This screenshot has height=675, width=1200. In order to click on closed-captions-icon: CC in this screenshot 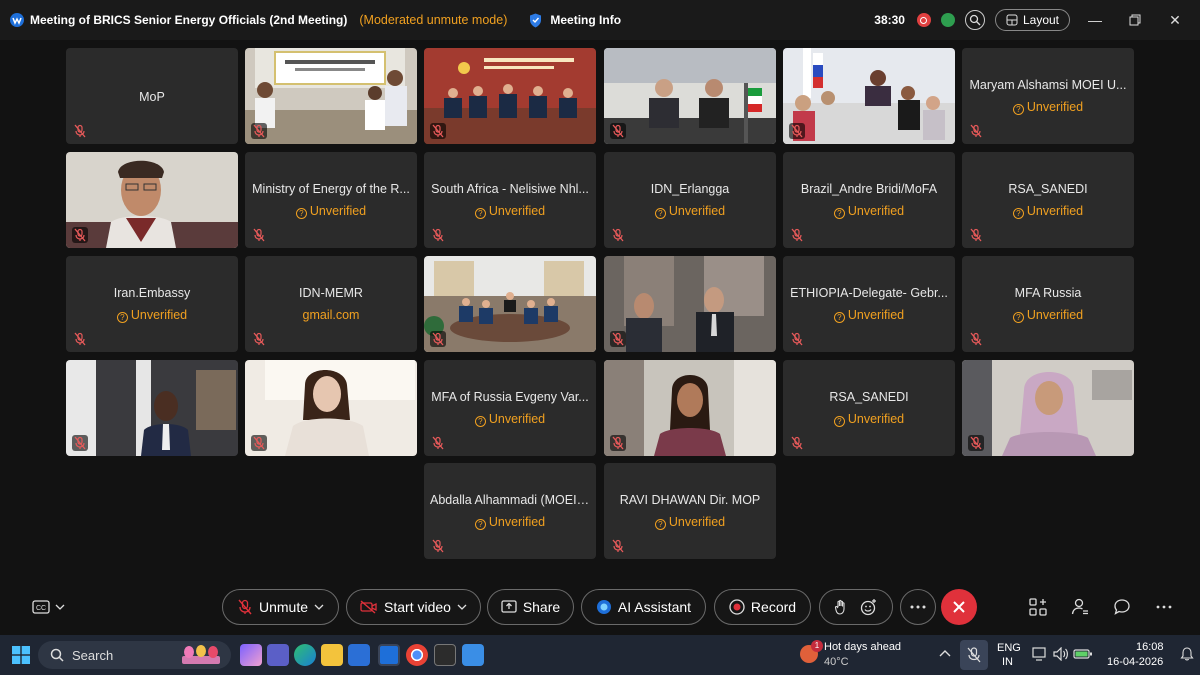, I will do `click(48, 607)`.